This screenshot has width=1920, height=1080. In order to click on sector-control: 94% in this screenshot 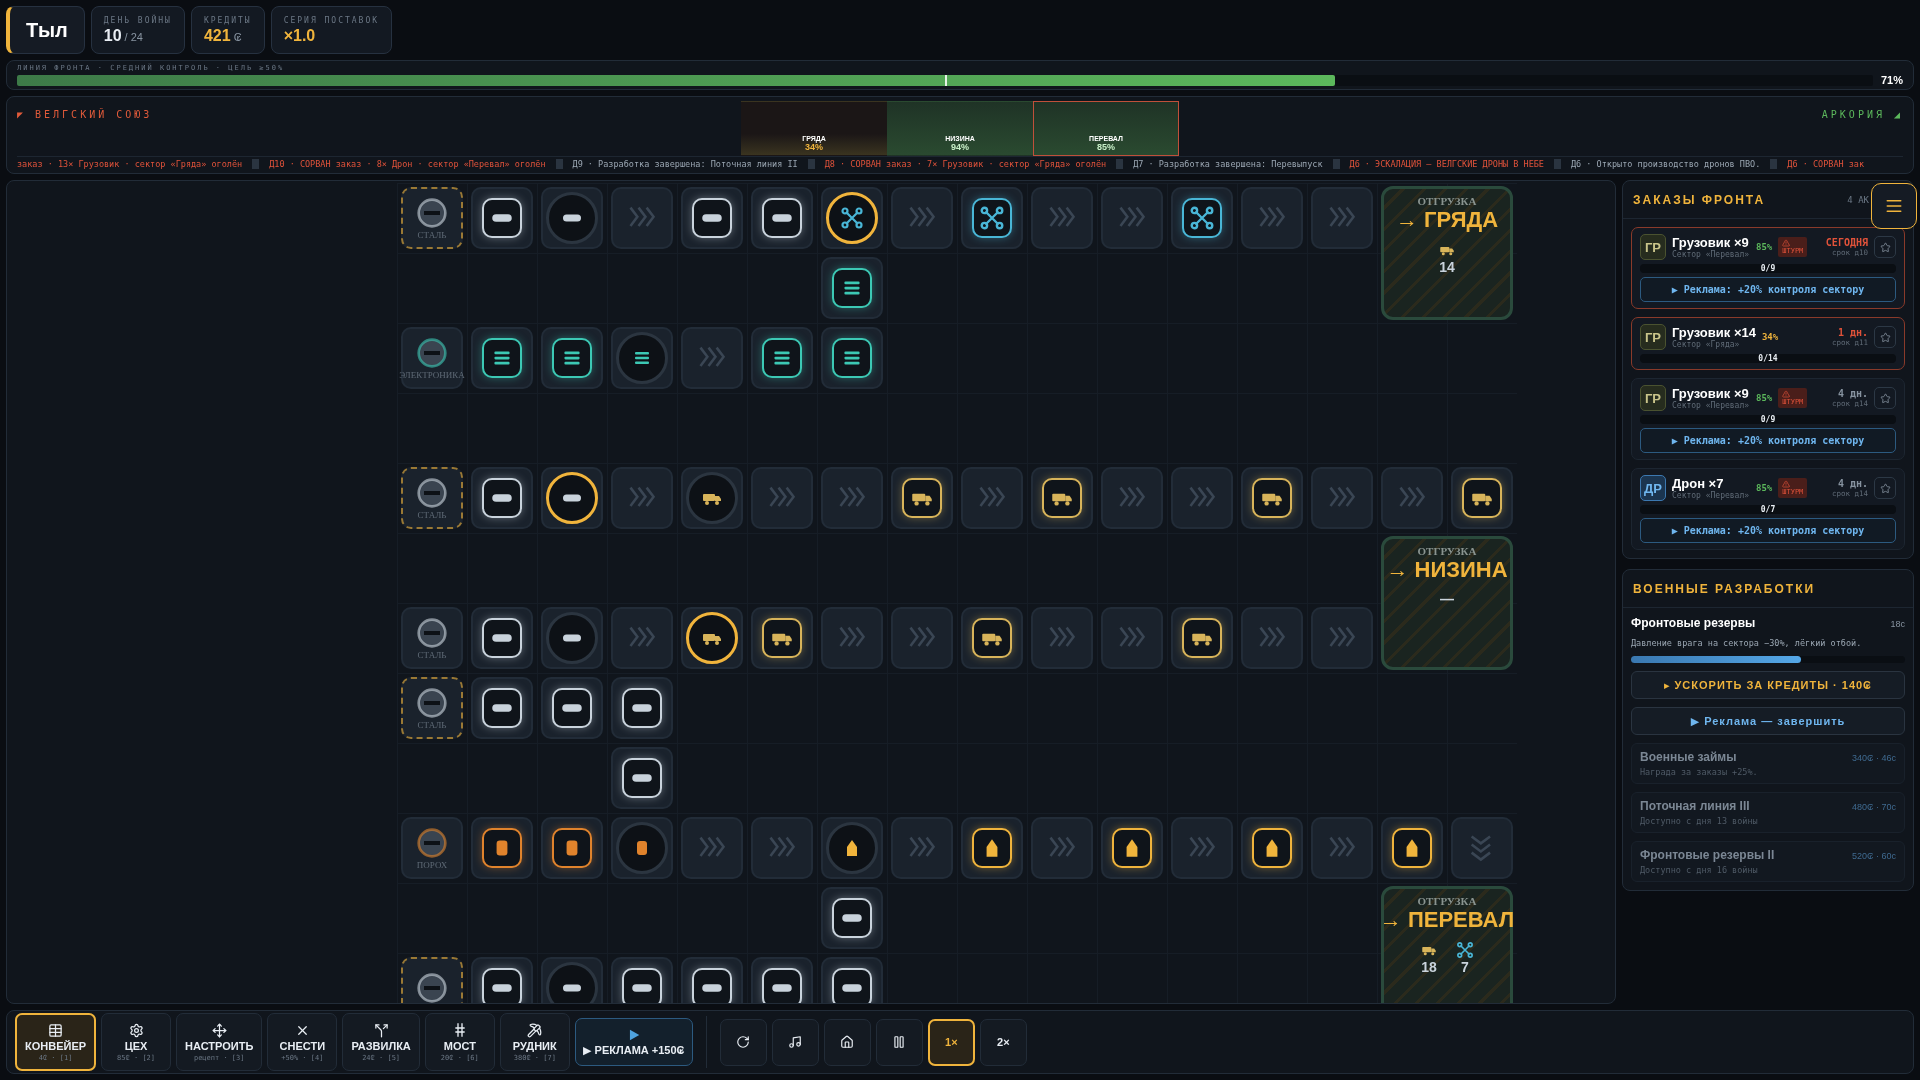, I will do `click(960, 147)`.